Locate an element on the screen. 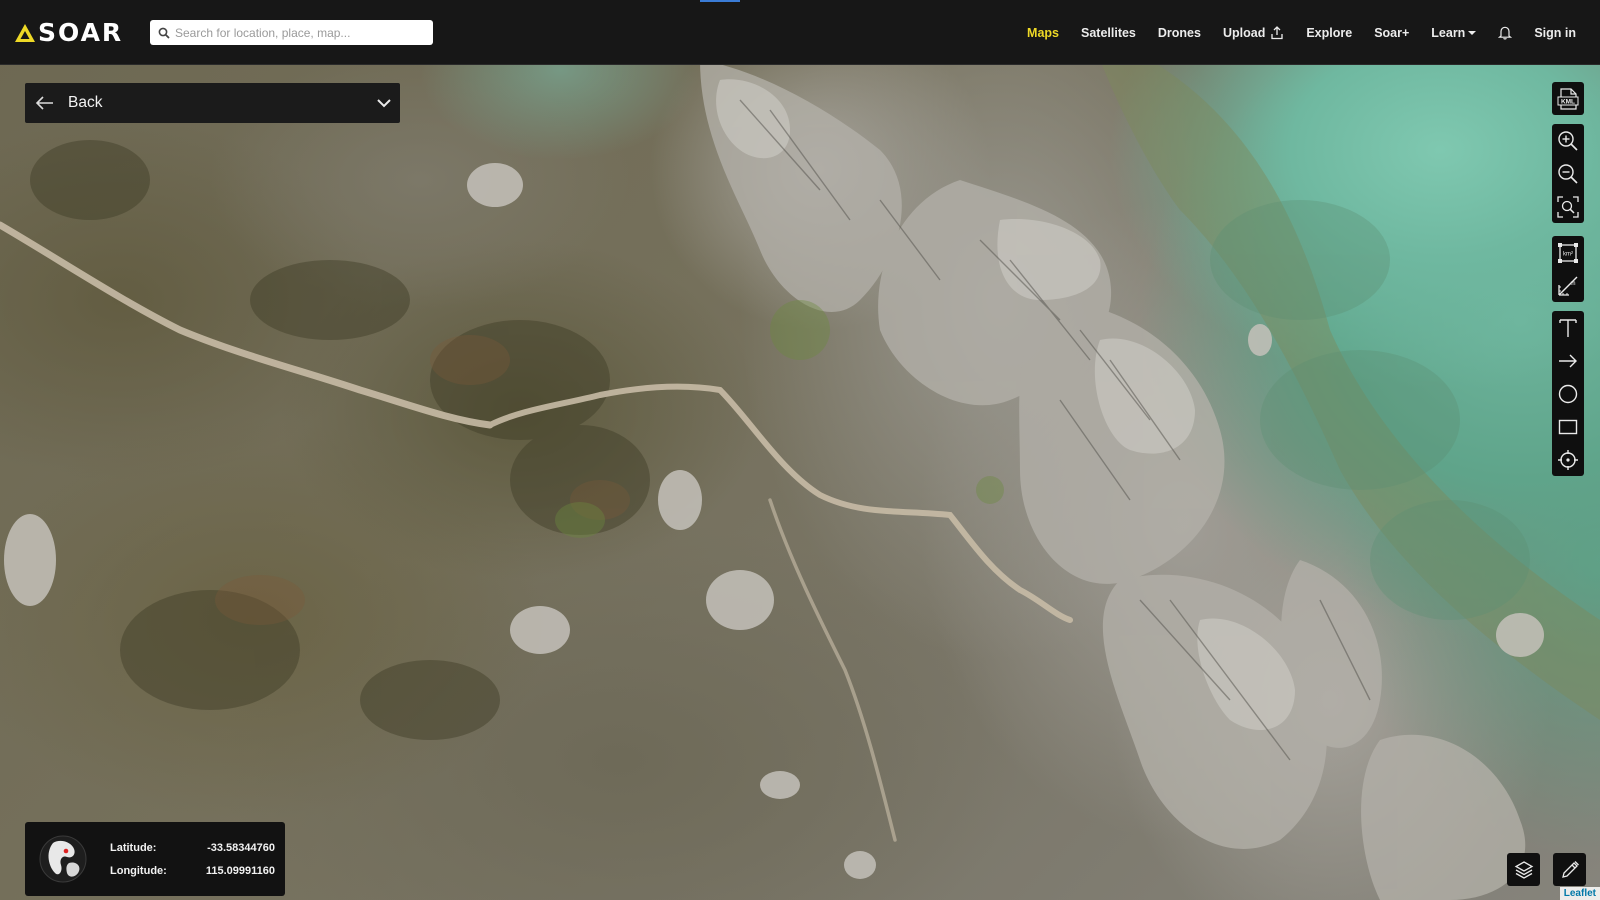  latitude-row: Latitude: -33.58344760 is located at coordinates (192, 848).